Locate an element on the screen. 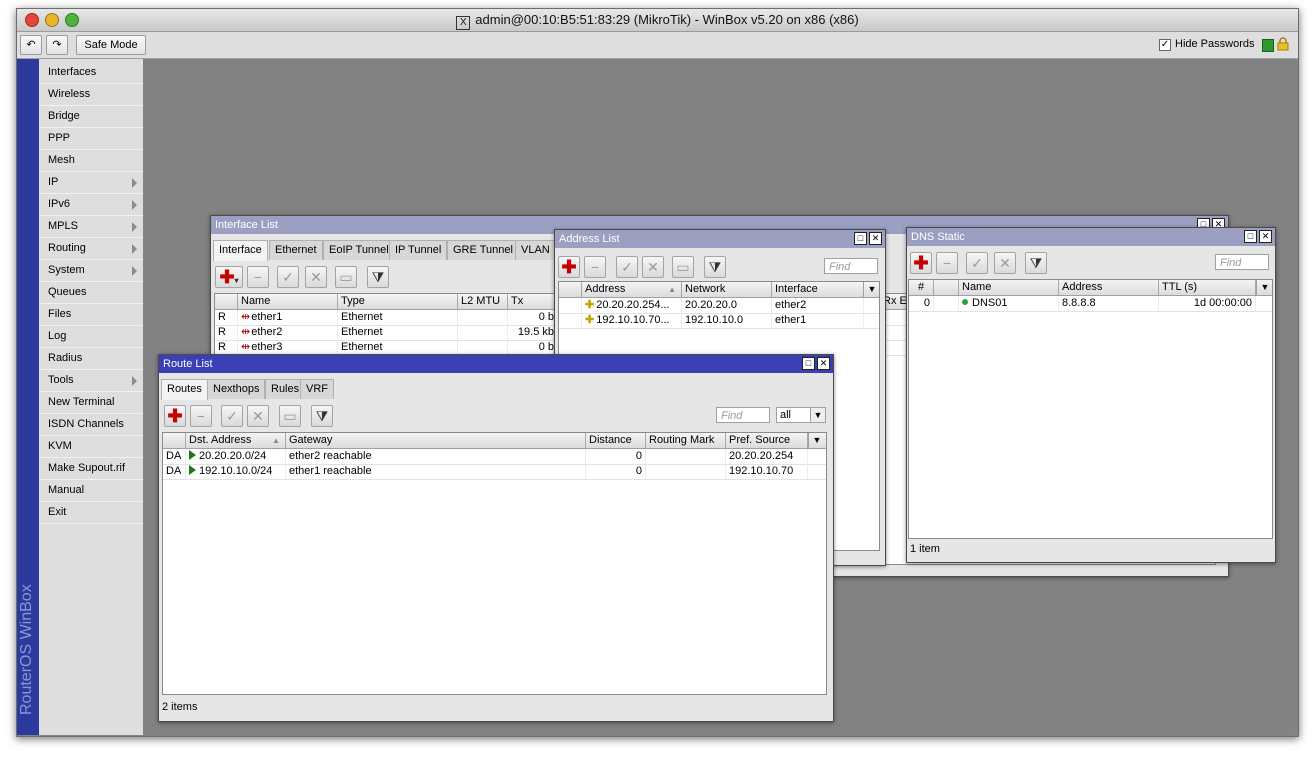  filter-select: all ▼ is located at coordinates (801, 415).